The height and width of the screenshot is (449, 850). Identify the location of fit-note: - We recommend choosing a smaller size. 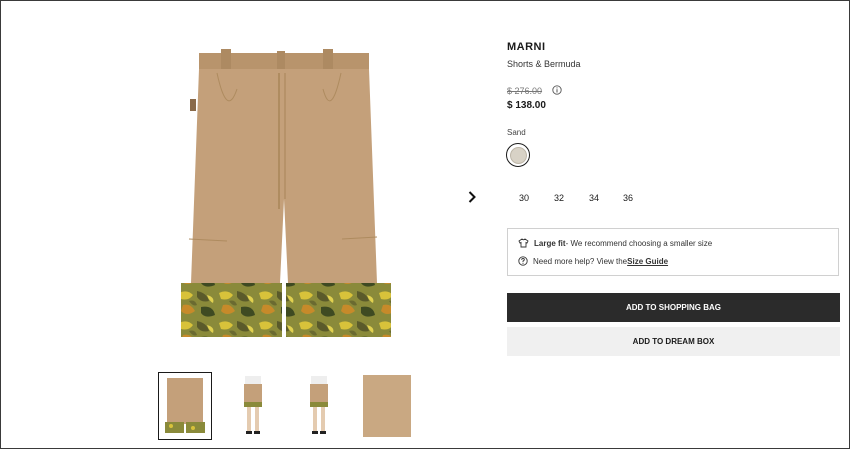
(639, 243).